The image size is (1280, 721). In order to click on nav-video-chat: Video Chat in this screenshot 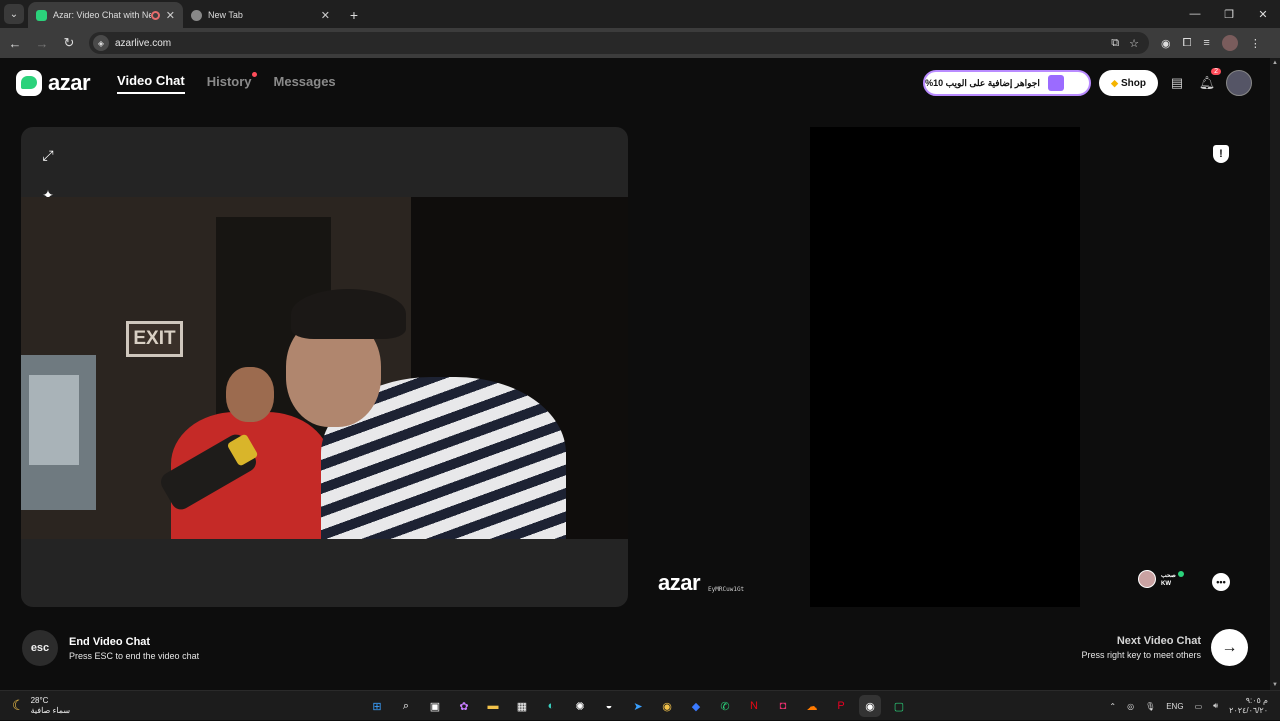, I will do `click(151, 83)`.